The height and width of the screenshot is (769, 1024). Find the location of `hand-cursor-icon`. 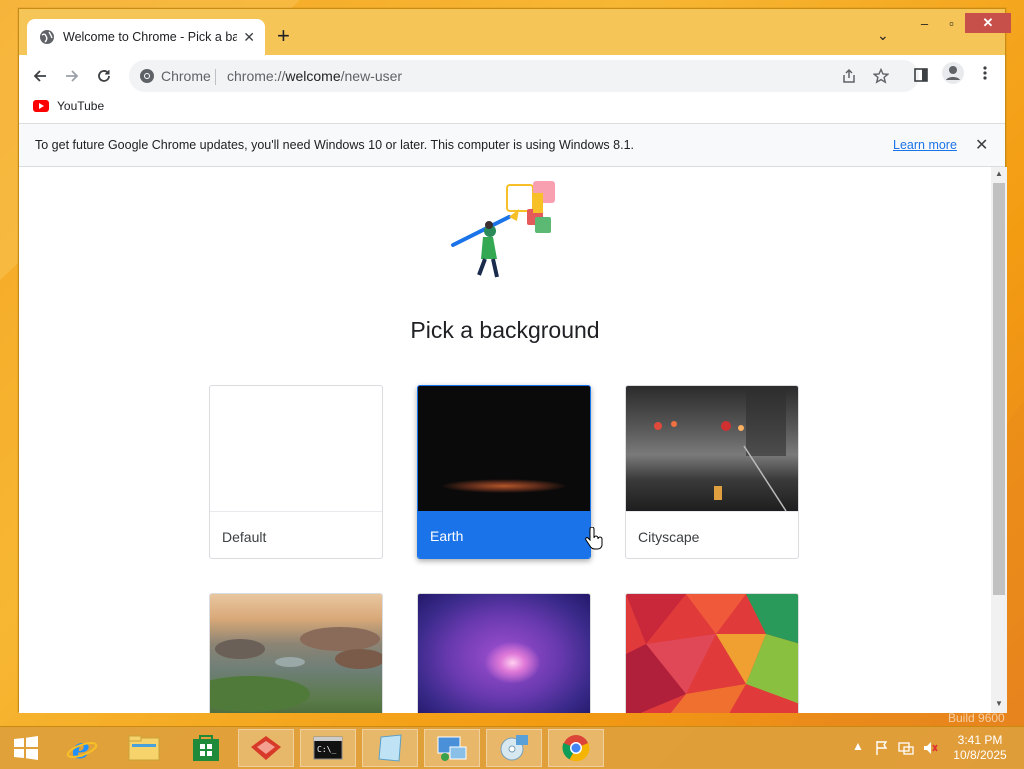

hand-cursor-icon is located at coordinates (594, 538).